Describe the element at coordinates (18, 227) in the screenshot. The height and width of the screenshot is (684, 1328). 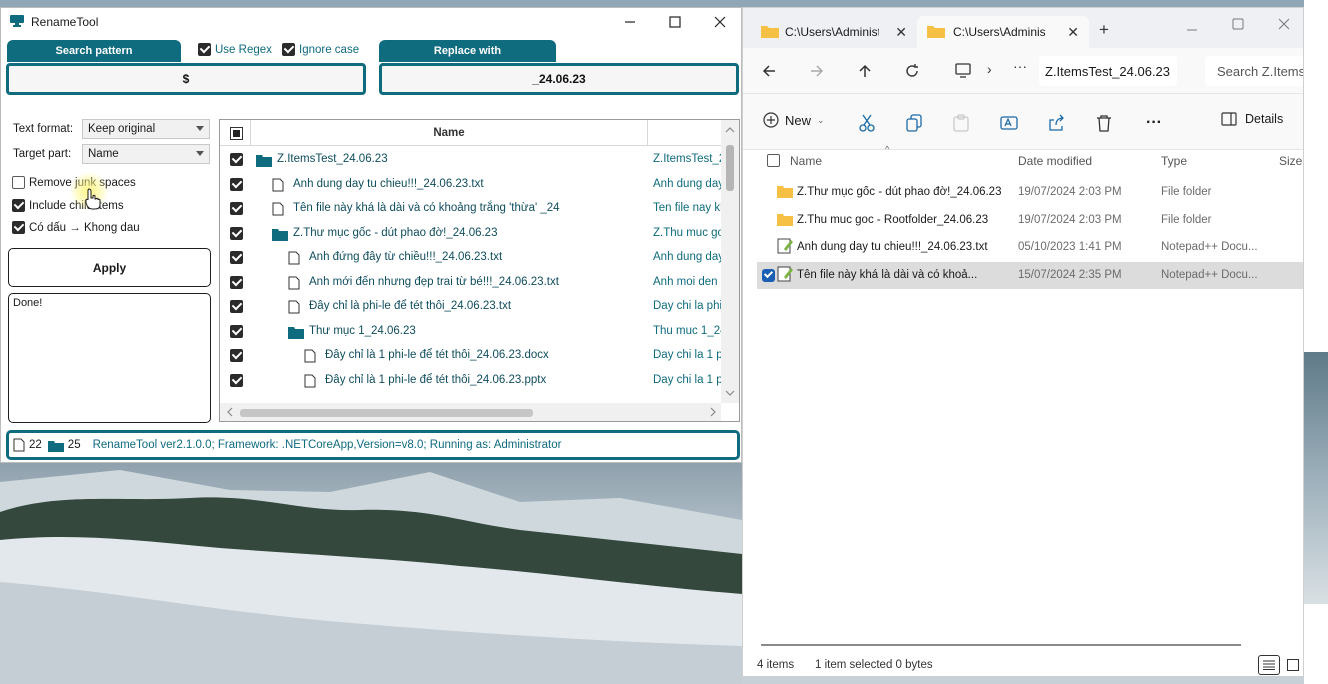
I see `remove-diacritics-check` at that location.